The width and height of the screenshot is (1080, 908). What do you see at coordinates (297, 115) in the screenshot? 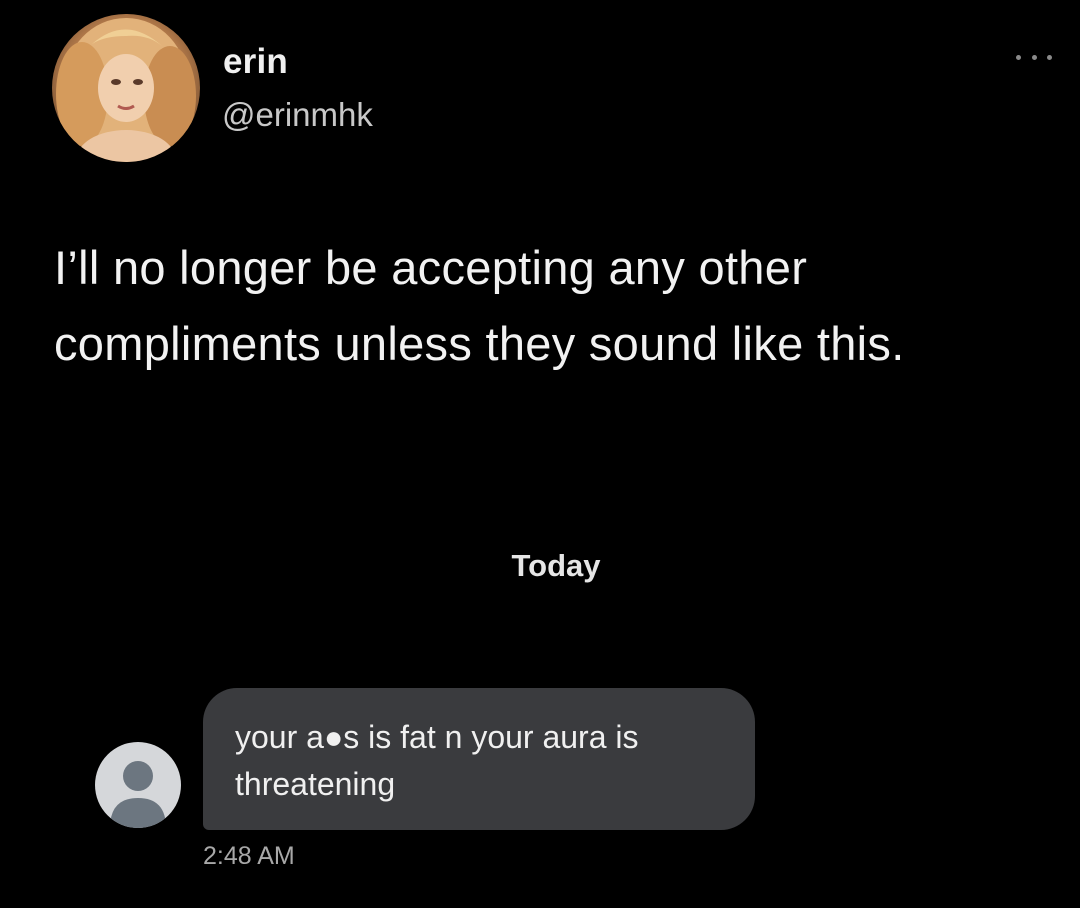
I see `user-handle: @erinmhk` at bounding box center [297, 115].